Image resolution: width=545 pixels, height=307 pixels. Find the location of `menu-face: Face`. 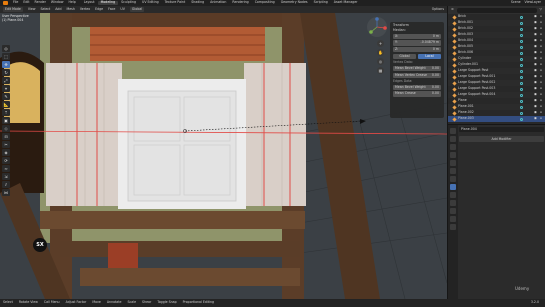

menu-face: Face is located at coordinates (111, 9).